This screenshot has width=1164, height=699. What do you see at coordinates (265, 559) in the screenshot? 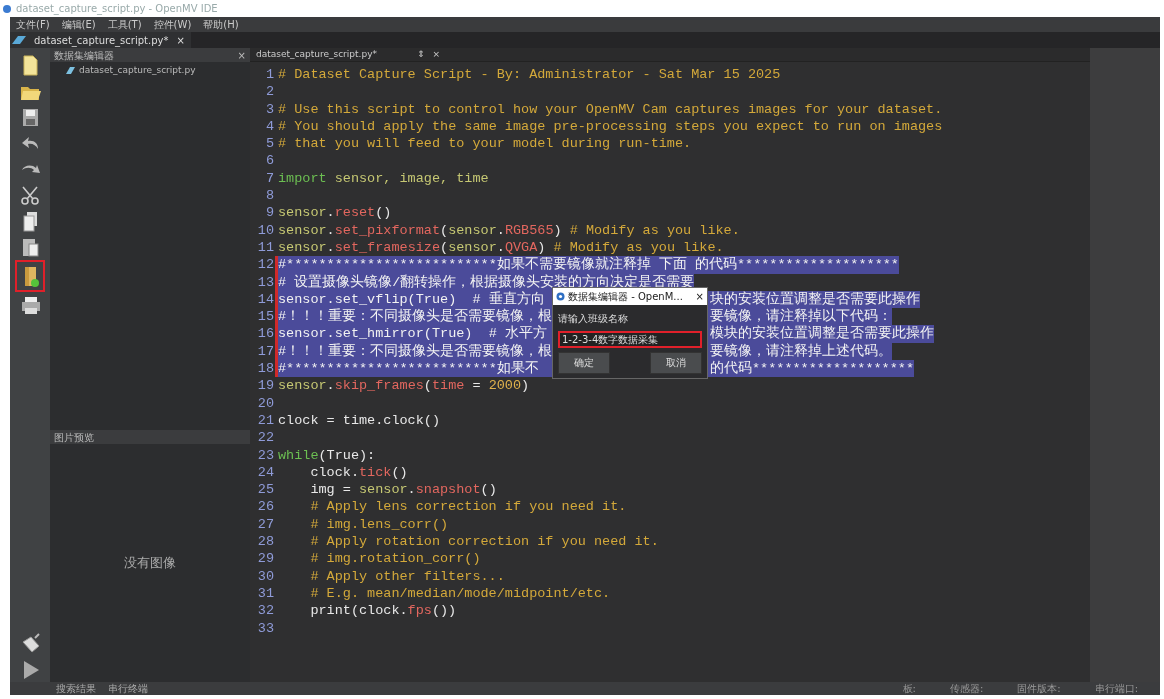
I see `line-number: 29` at bounding box center [265, 559].